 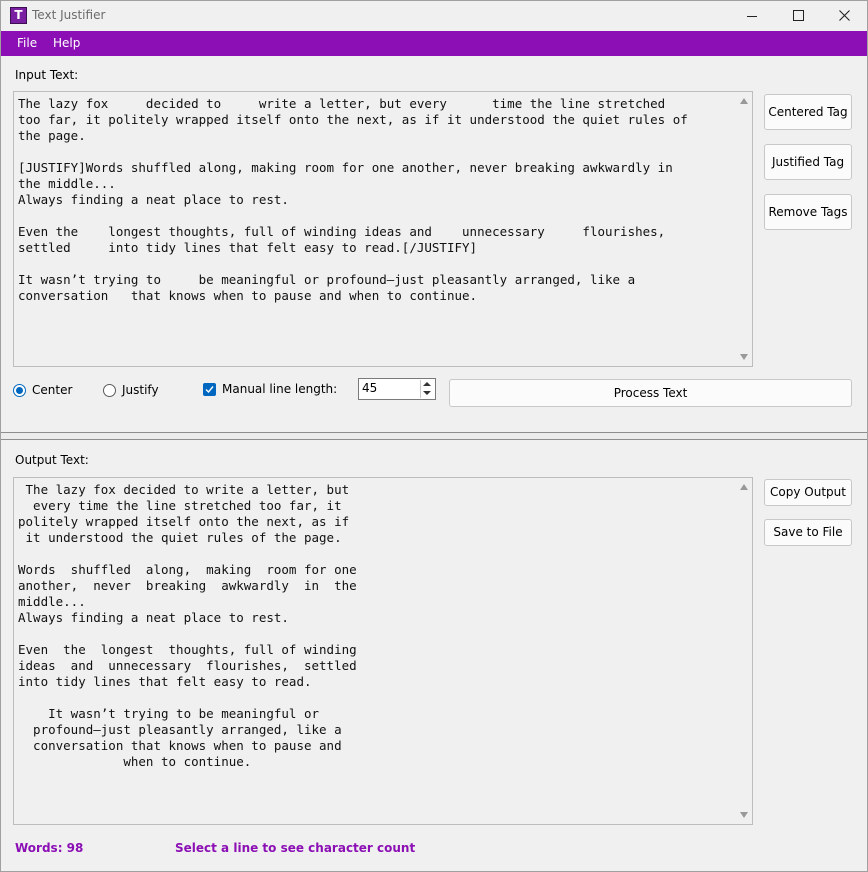 I want to click on justify-radio-label: Justify, so click(x=140, y=390).